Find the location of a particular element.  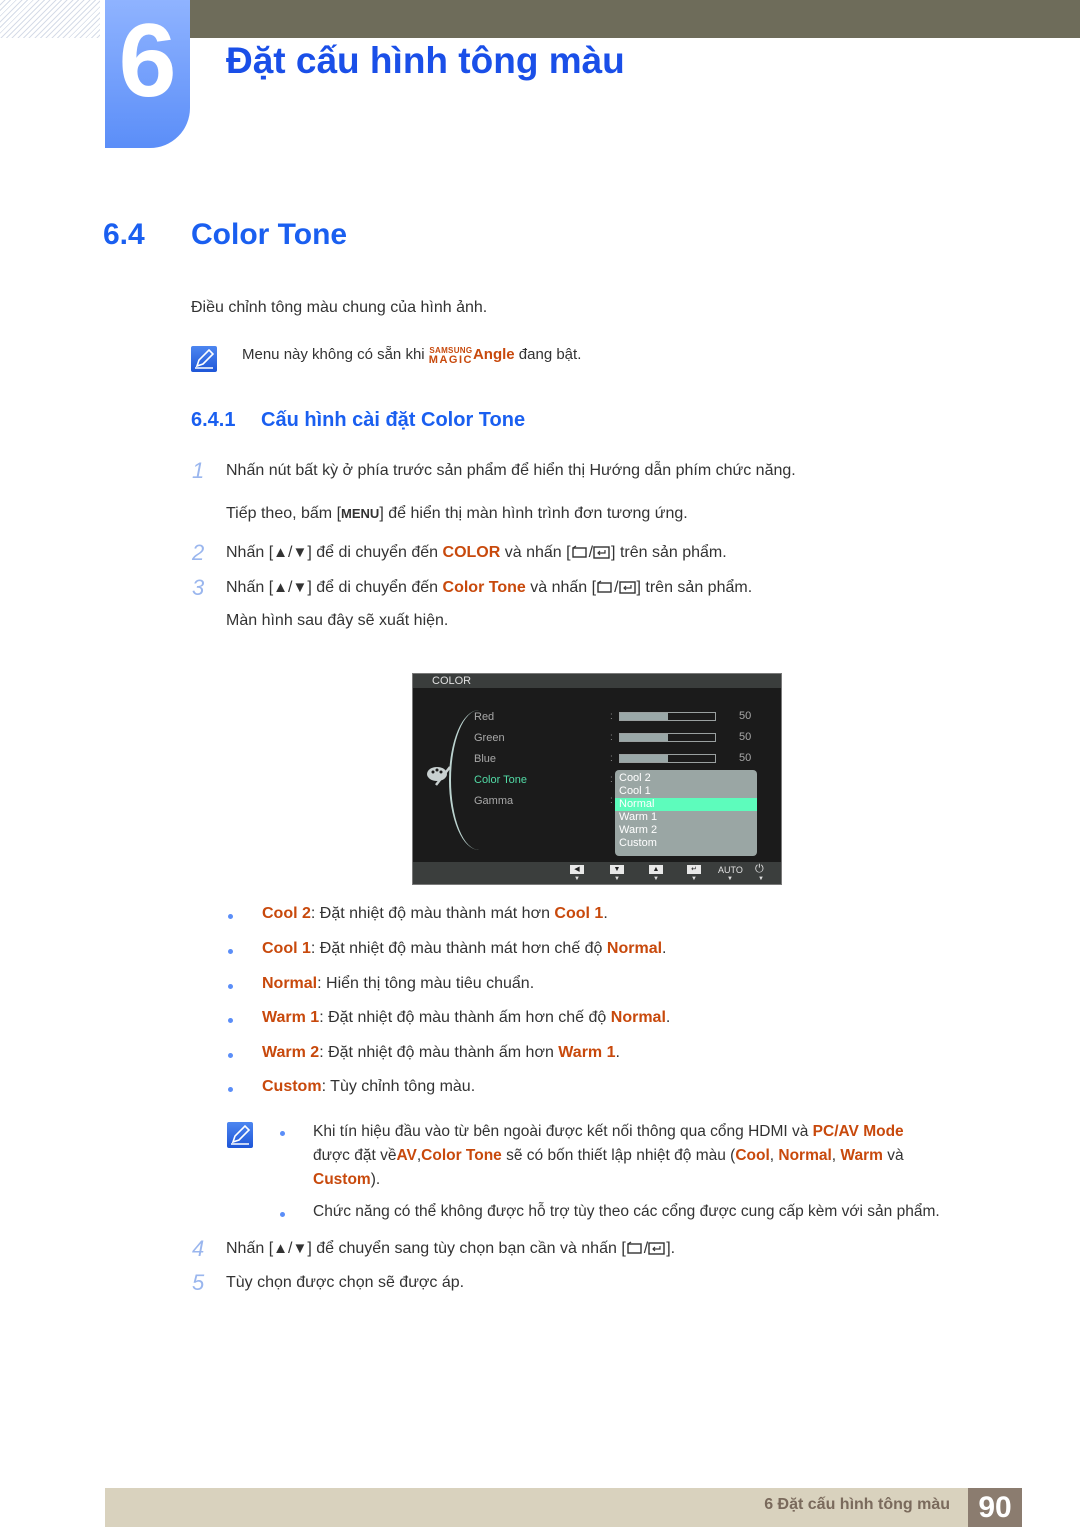

osd-slider-blue is located at coordinates (667, 758).